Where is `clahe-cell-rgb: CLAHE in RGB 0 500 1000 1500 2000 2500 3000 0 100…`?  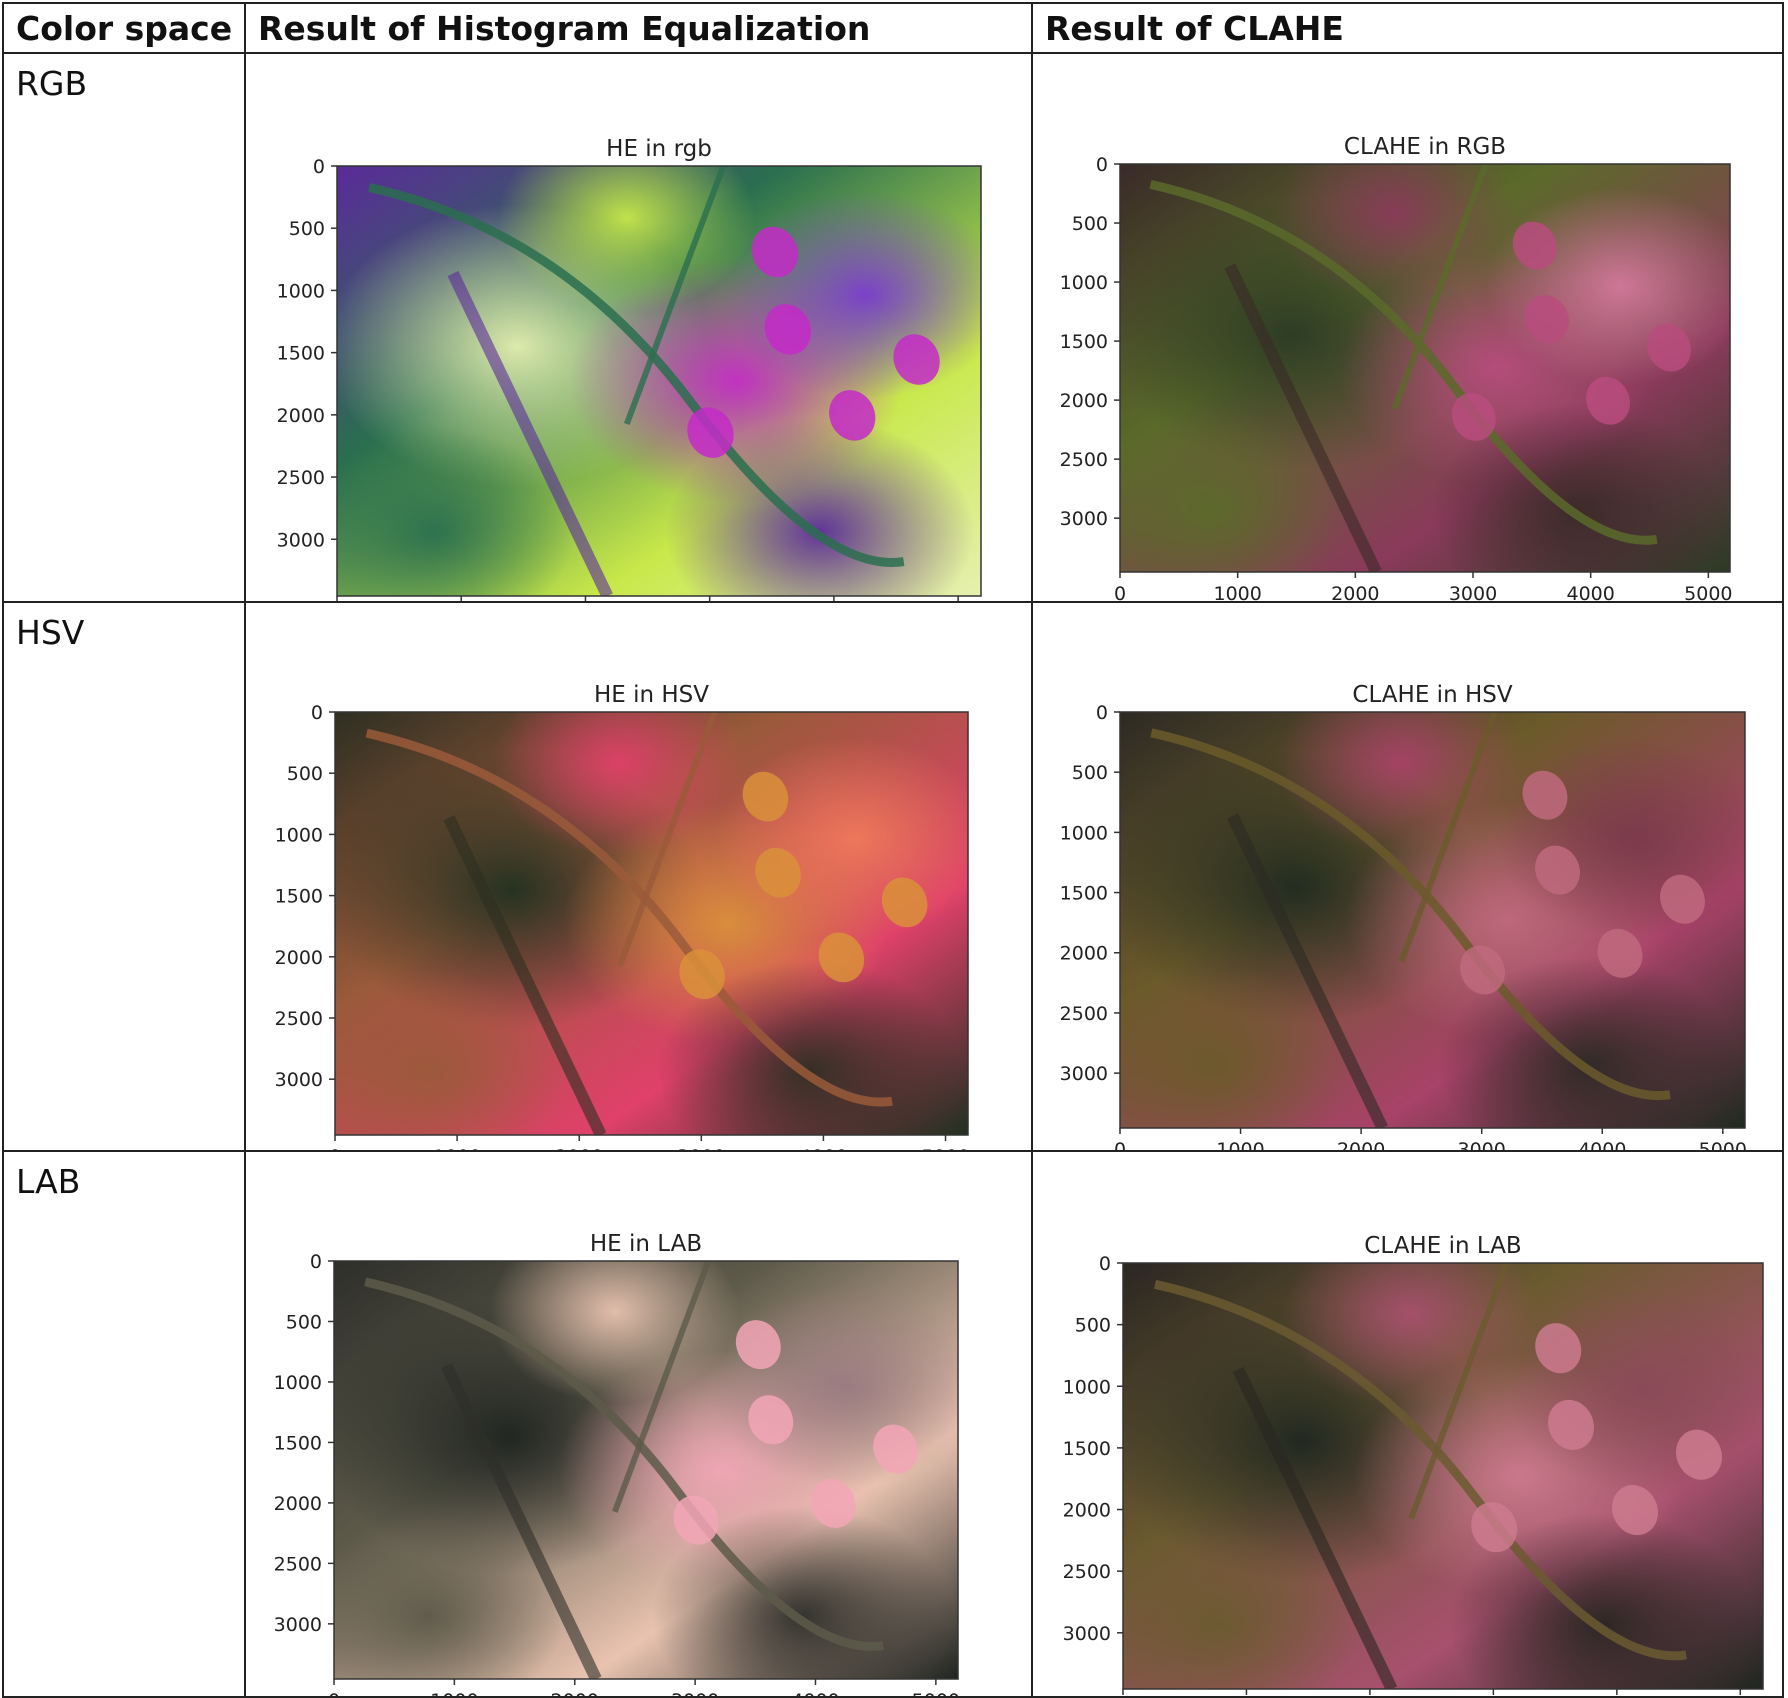
clahe-cell-rgb: CLAHE in RGB 0 500 1000 1500 2000 2500 3000 0 100… is located at coordinates (1407, 327).